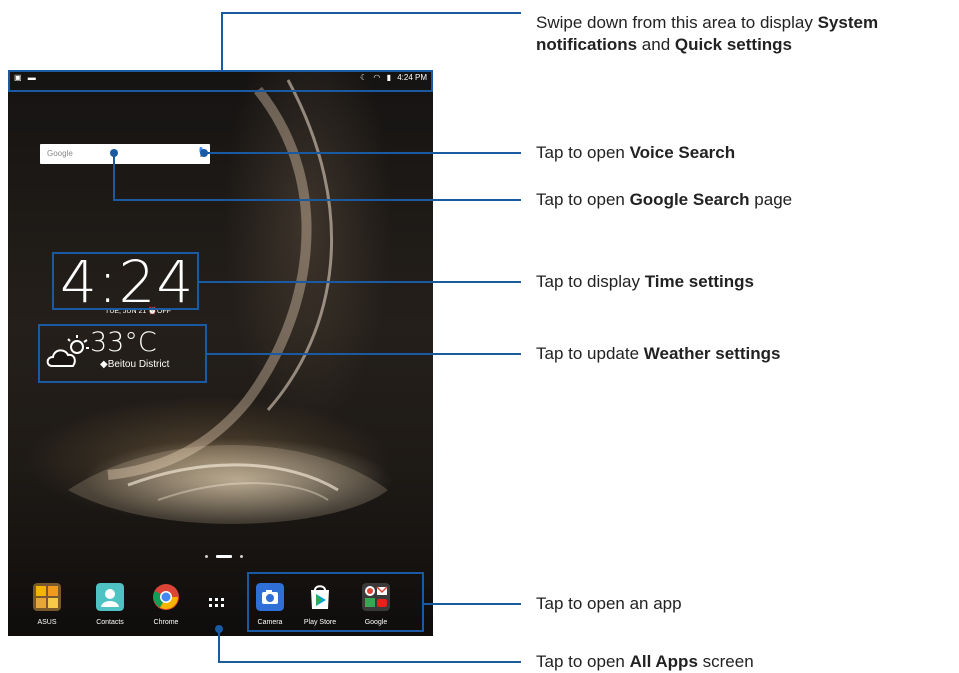  Describe the element at coordinates (645, 281) in the screenshot. I see `callout-time-settings: Tap to display Time settings` at that location.